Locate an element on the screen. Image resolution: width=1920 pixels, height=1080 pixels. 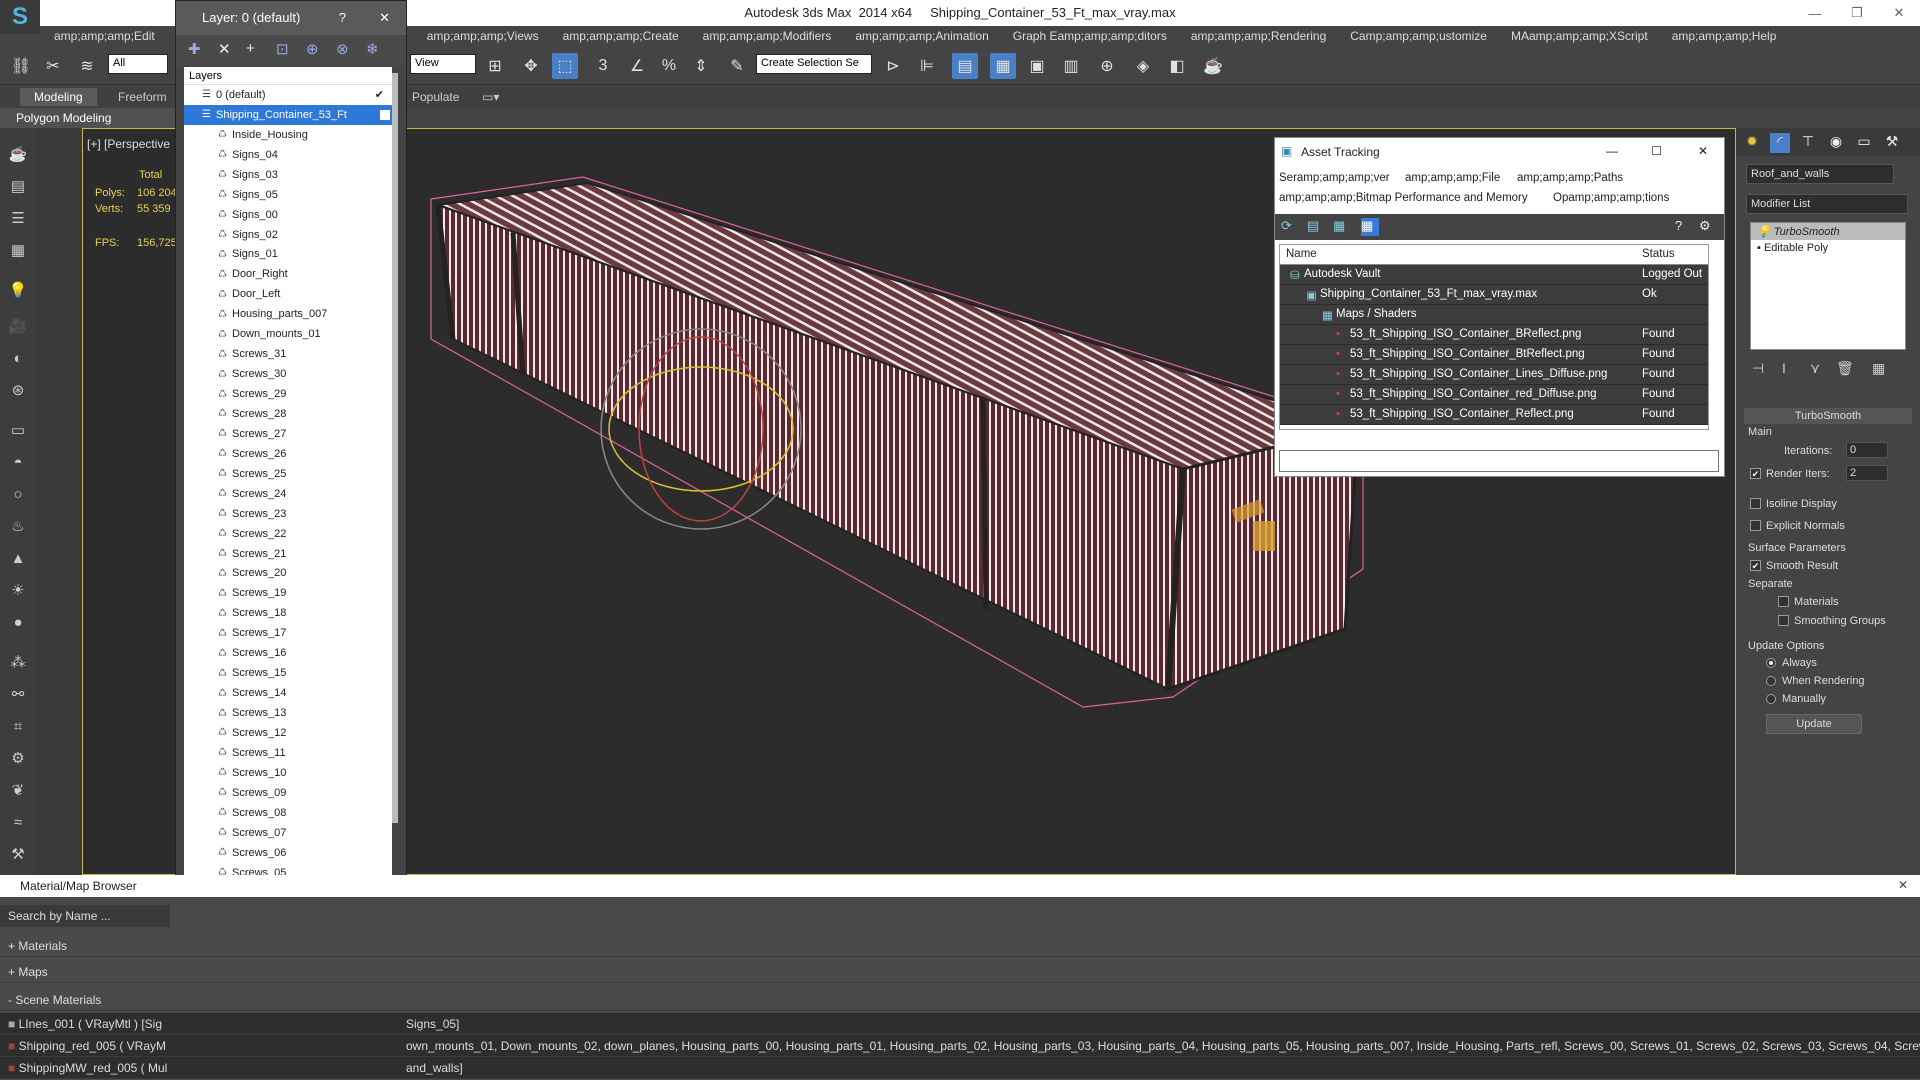
layer-object-row: ♺ Screws_16 is located at coordinates (288, 653).